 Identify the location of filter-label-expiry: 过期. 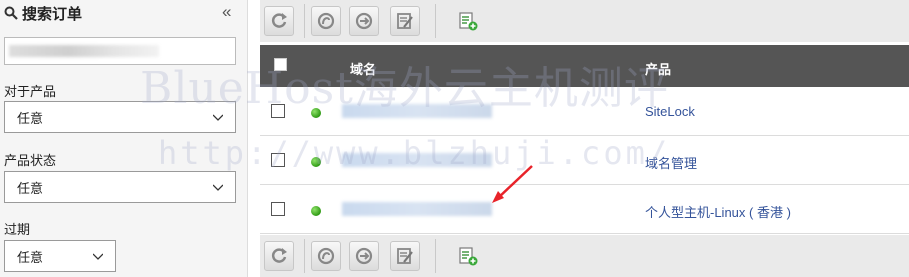
(17, 229).